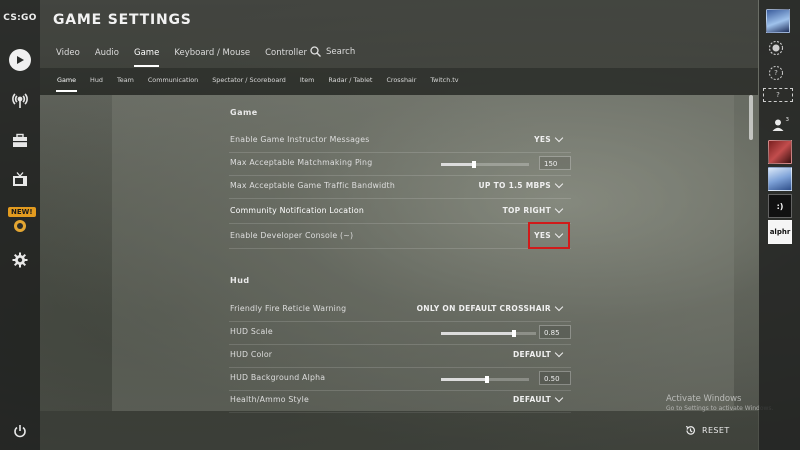 The height and width of the screenshot is (450, 800). I want to click on matchmaking-ping-input: 150, so click(555, 163).